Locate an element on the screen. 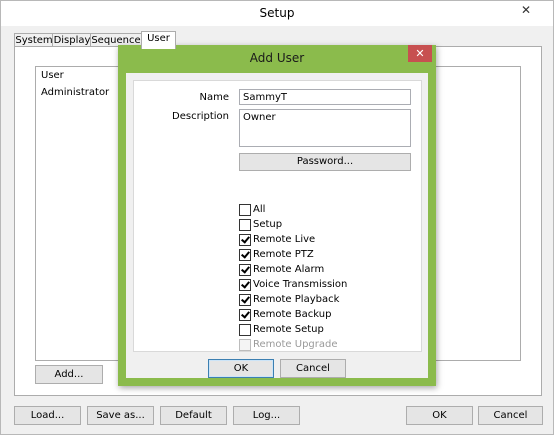  ok-button: OK is located at coordinates (439, 415).